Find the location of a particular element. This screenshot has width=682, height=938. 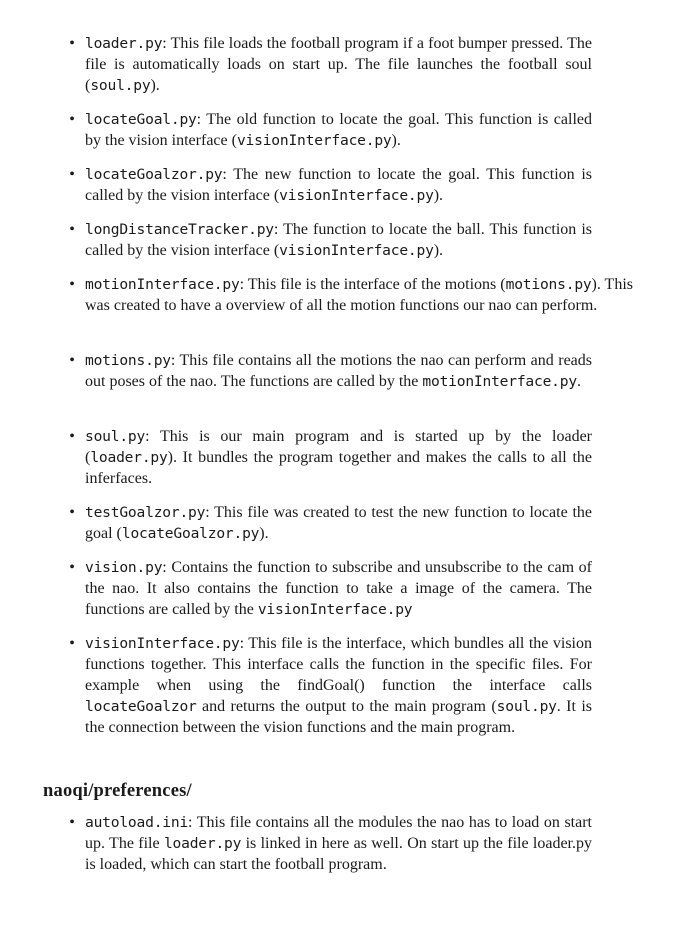

section-heading: naoqi/preferences/ is located at coordinates (117, 791).